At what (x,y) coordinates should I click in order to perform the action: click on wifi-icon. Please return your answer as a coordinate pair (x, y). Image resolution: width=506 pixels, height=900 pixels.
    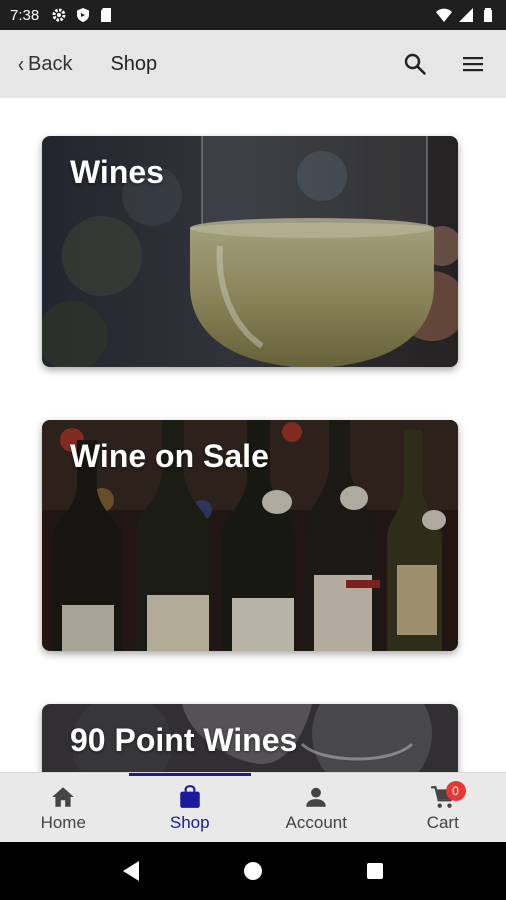
    Looking at the image, I should click on (444, 15).